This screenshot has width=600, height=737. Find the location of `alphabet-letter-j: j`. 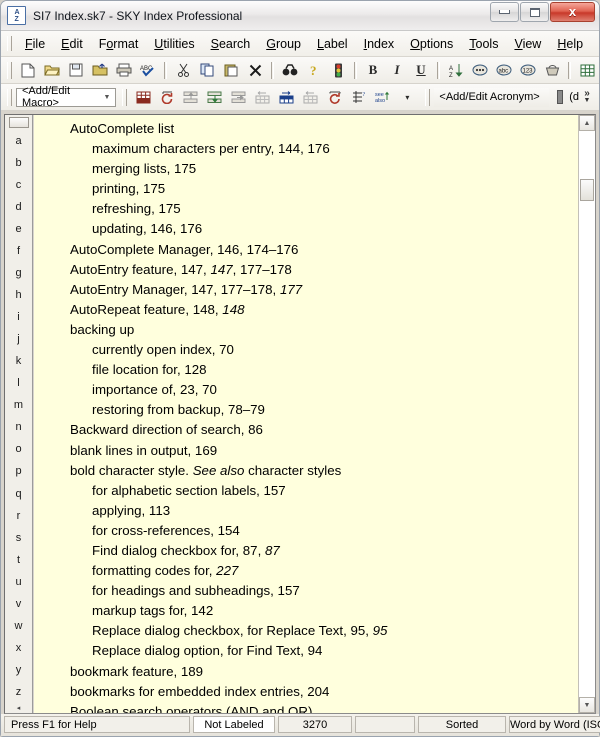

alphabet-letter-j: j is located at coordinates (18, 339).